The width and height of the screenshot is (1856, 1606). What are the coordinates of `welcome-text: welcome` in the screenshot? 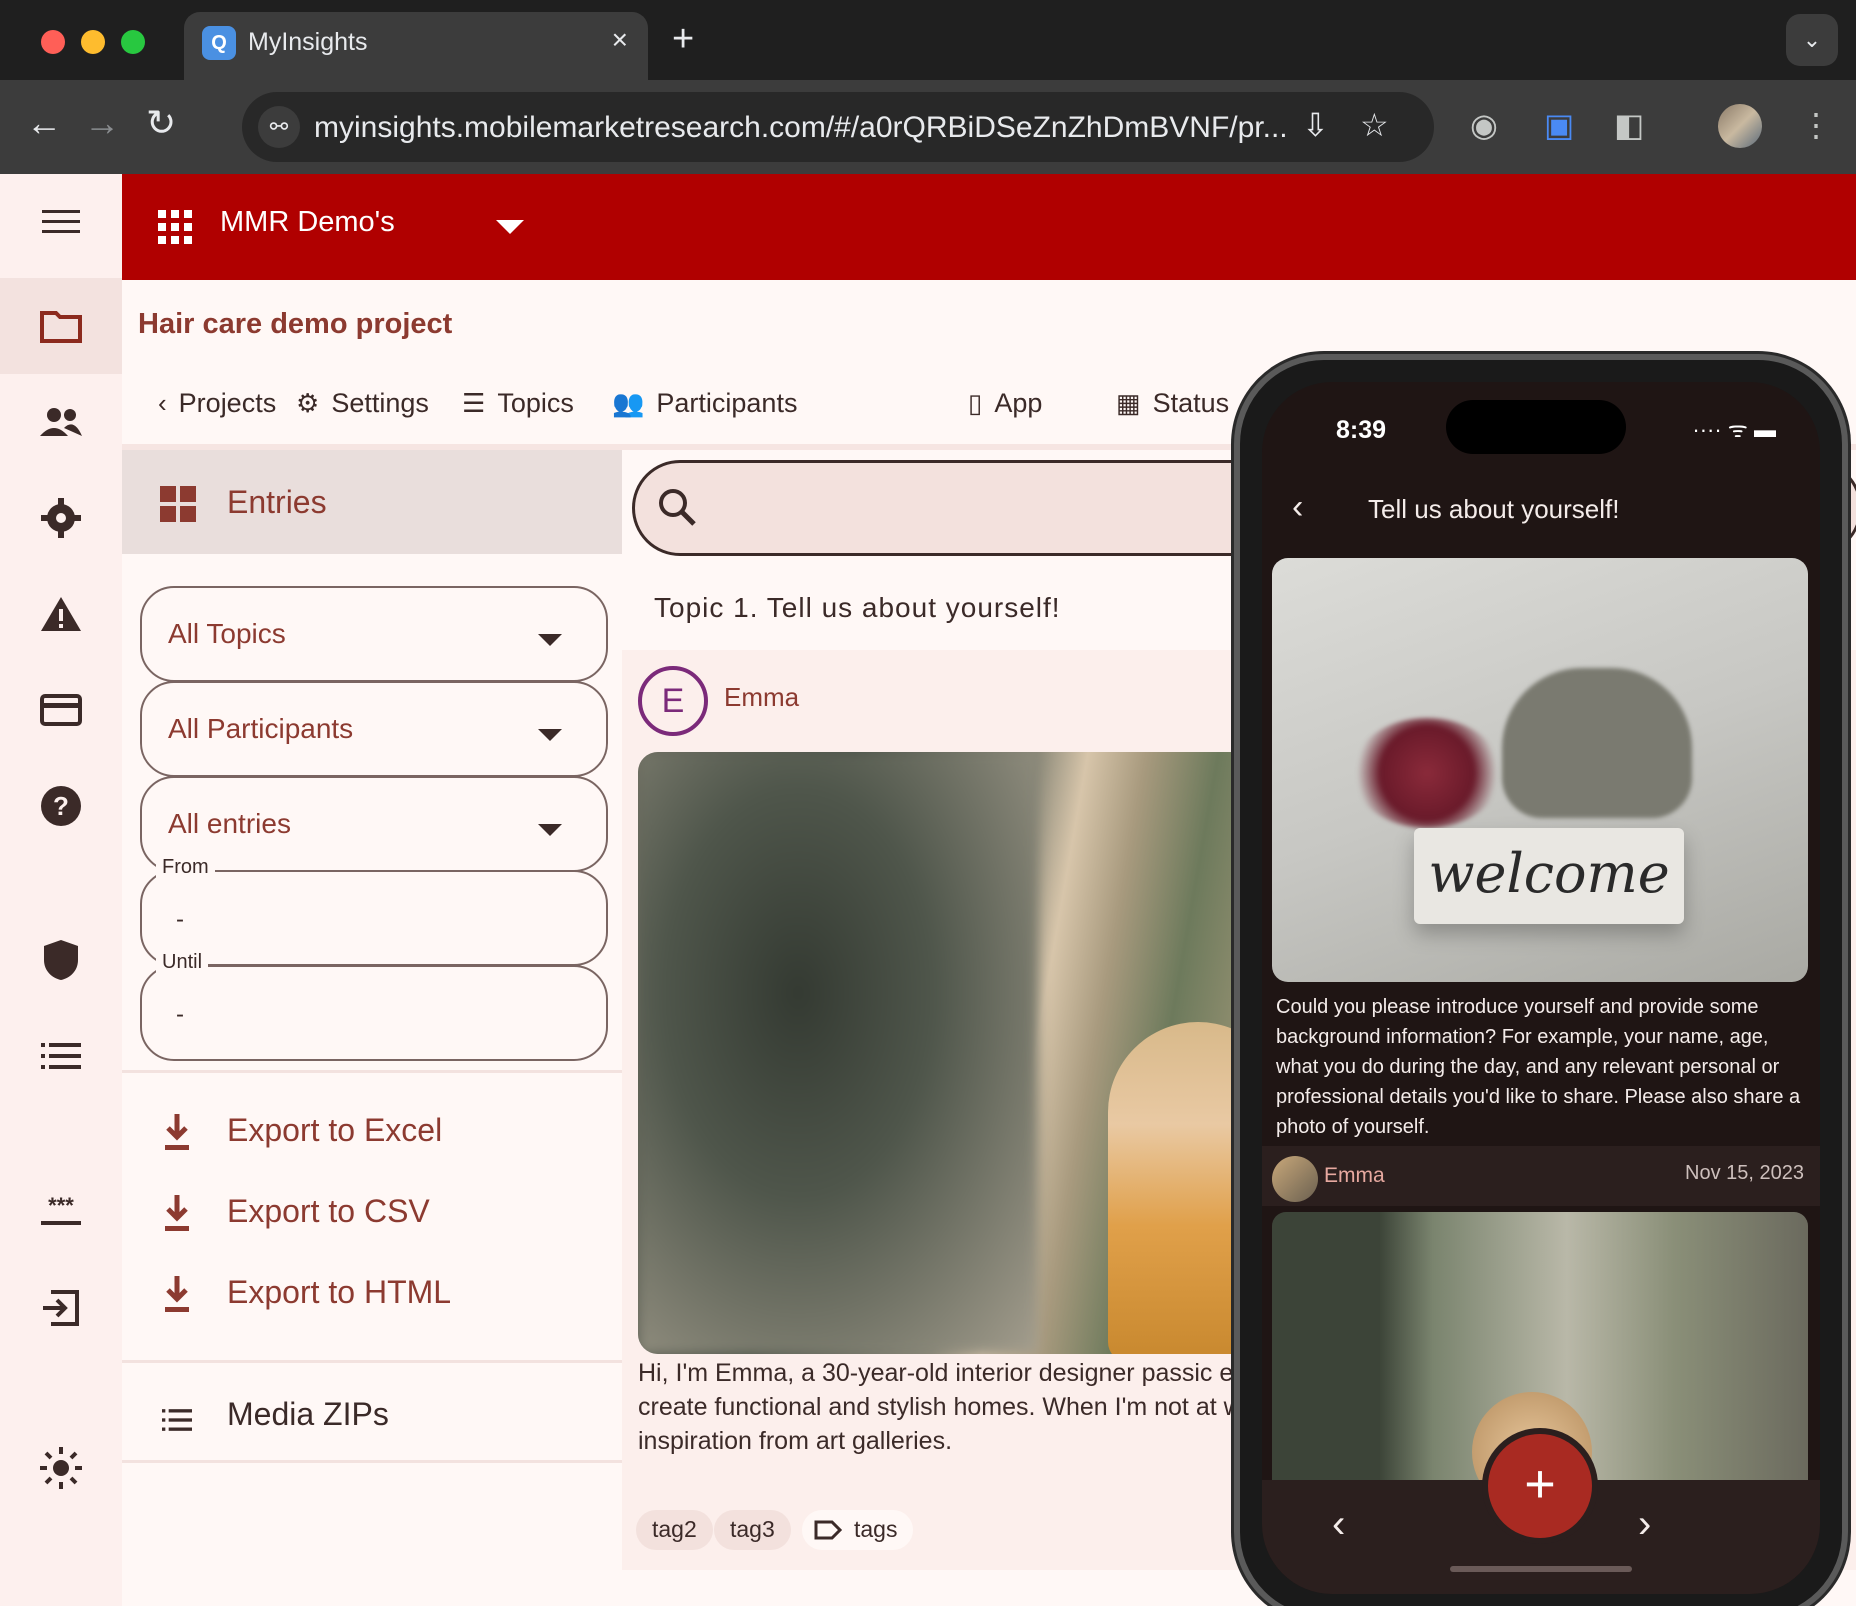 It's located at (1549, 873).